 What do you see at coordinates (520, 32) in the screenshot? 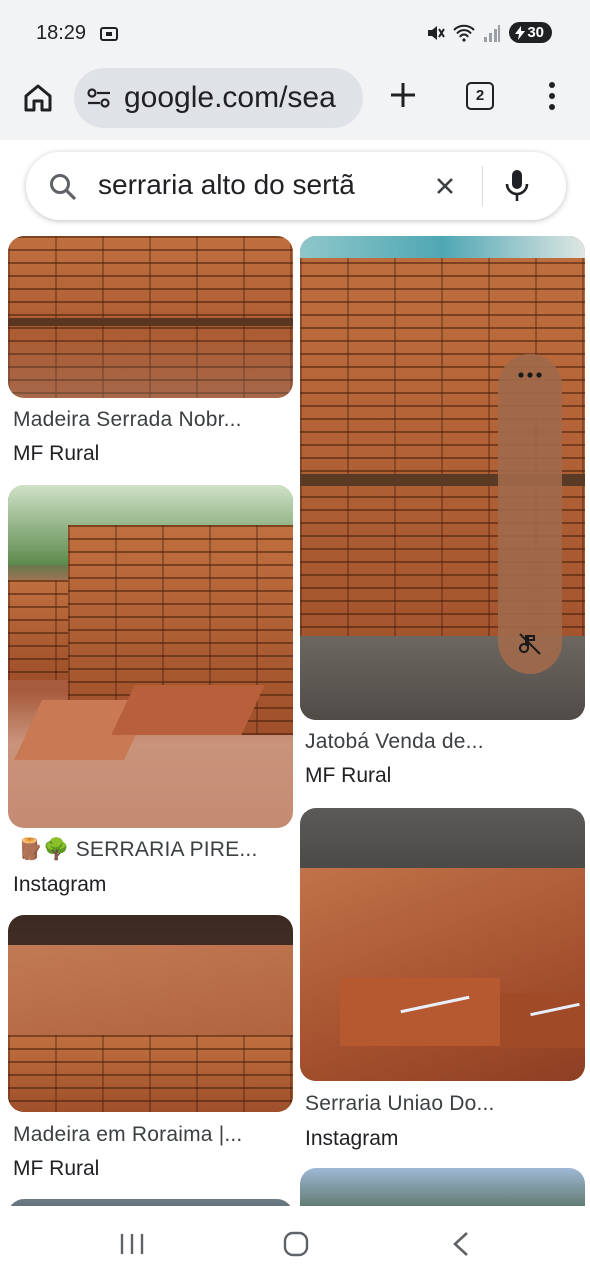
I see `charging-icon` at bounding box center [520, 32].